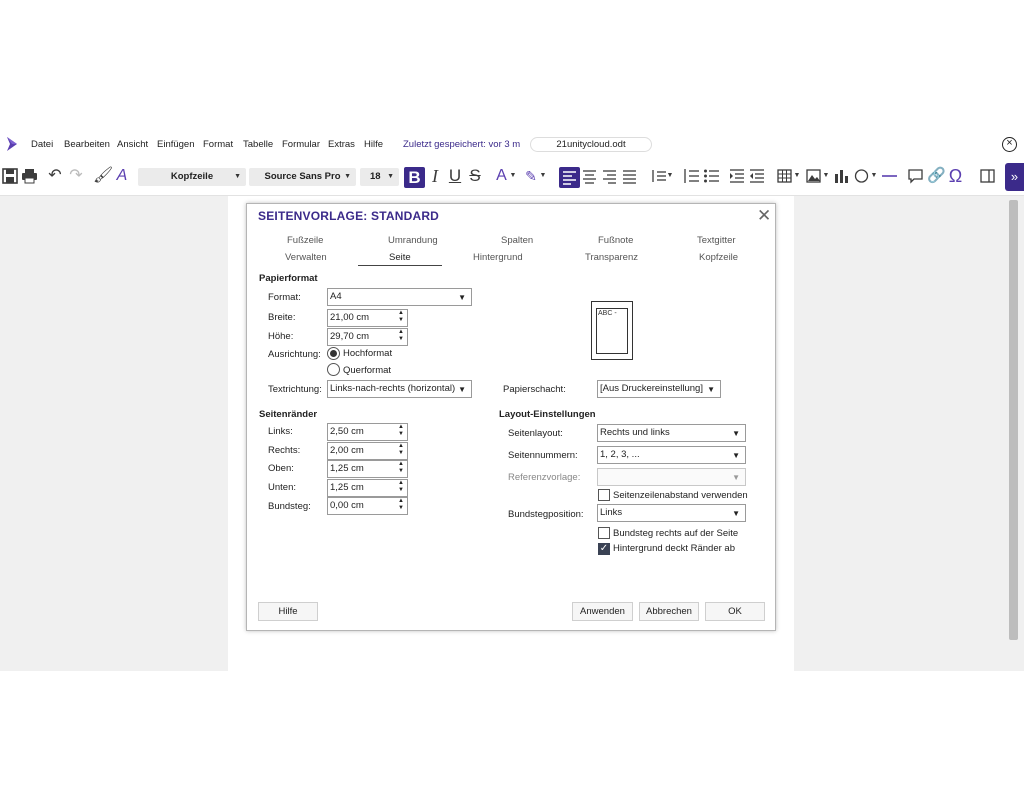  Describe the element at coordinates (76, 176) in the screenshot. I see `redo-icon: ↷` at that location.